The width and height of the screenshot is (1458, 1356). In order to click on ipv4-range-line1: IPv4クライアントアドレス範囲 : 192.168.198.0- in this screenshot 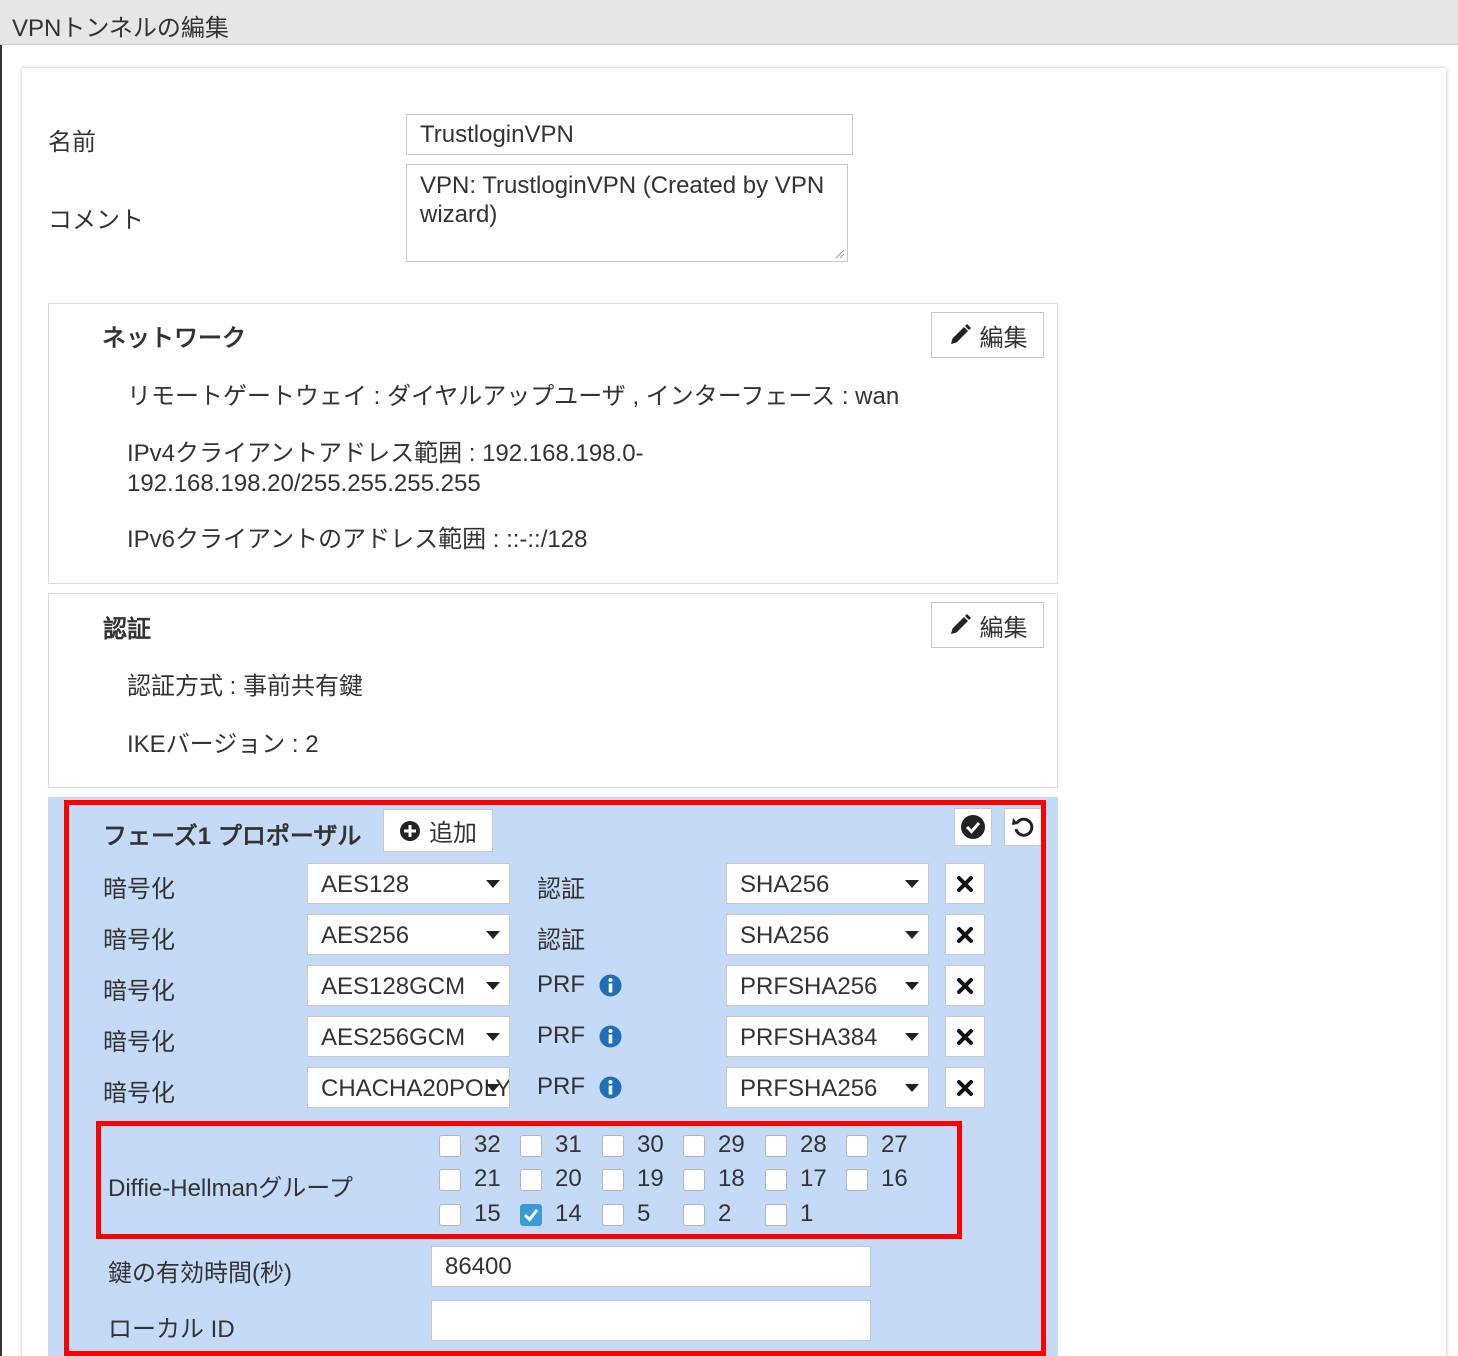, I will do `click(385, 453)`.